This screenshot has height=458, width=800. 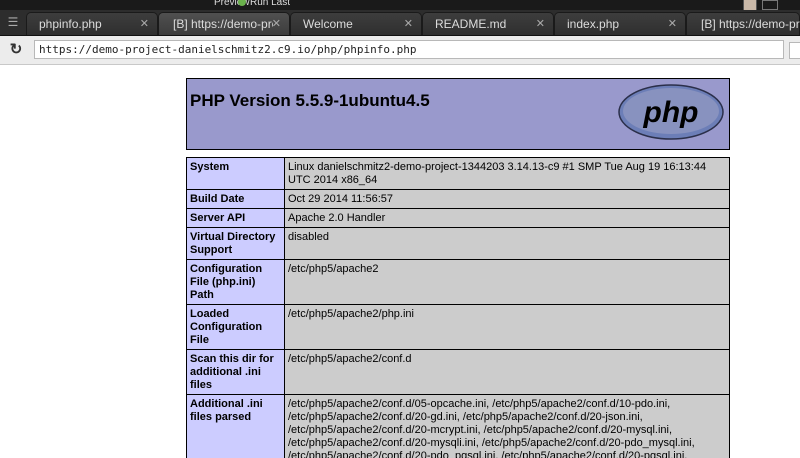 I want to click on row-key: System, so click(x=235, y=173).